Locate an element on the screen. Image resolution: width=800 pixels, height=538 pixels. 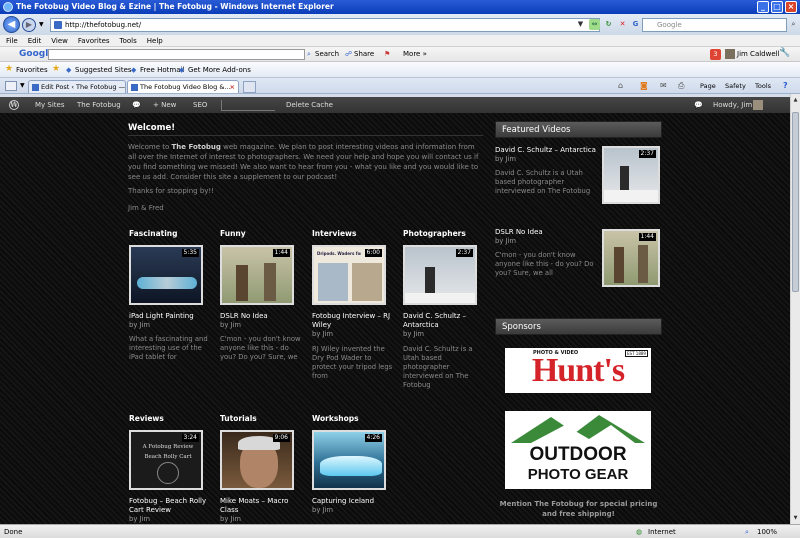
video-thumb-interview: Dripods. Waders for your... 6:00 is located at coordinates (349, 275).